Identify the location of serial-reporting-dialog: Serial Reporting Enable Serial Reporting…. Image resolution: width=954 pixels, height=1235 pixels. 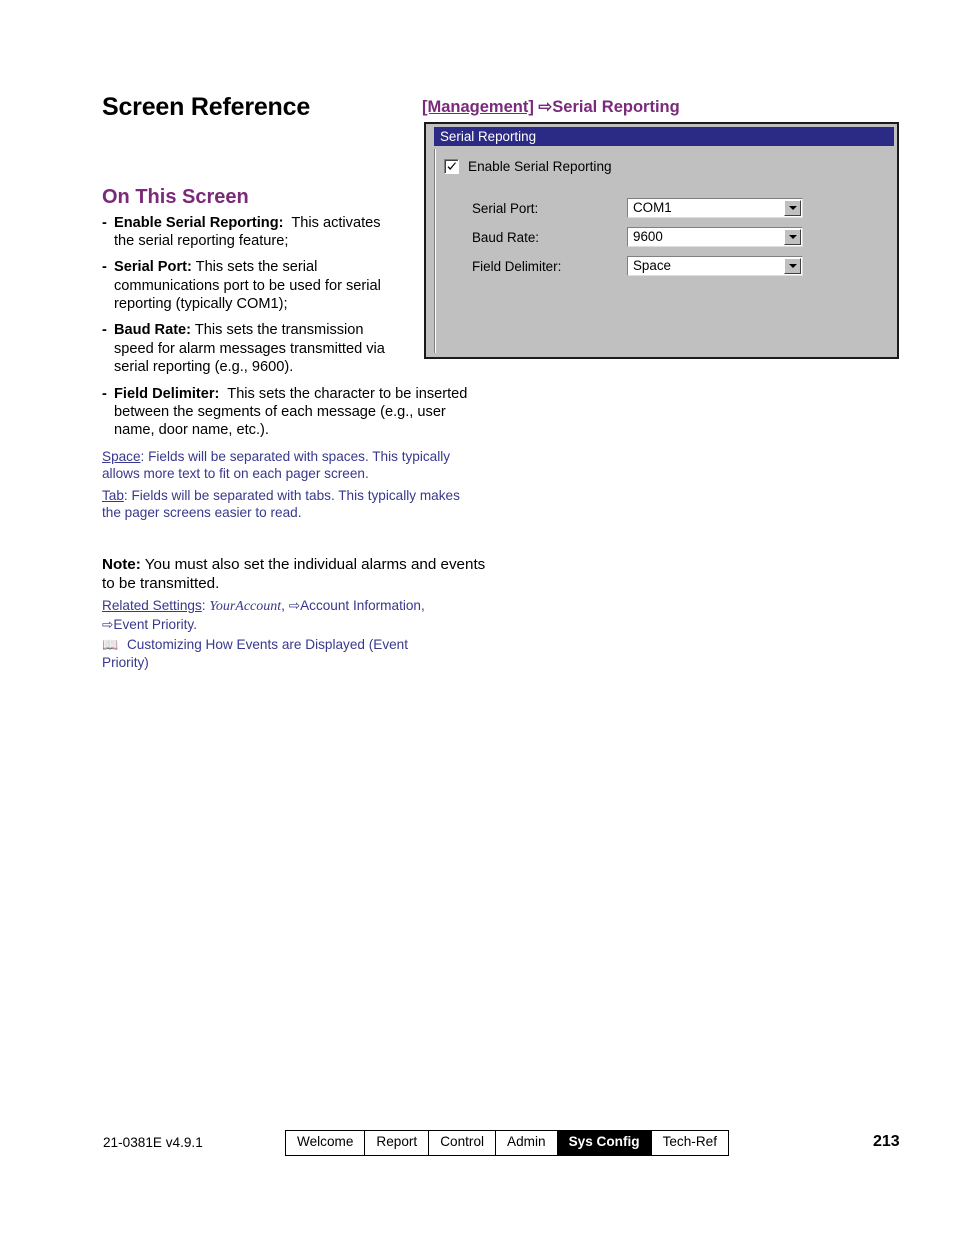
(661, 240).